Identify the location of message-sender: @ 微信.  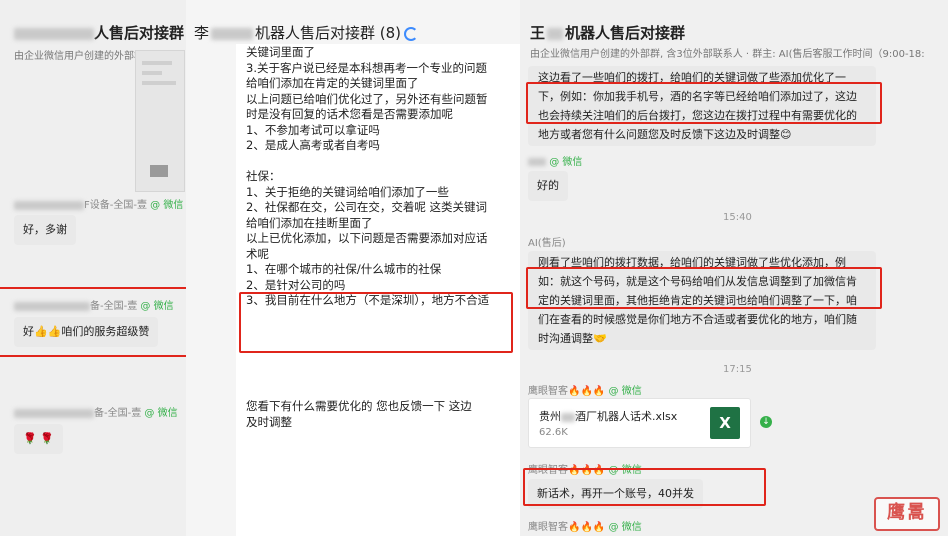
(555, 160).